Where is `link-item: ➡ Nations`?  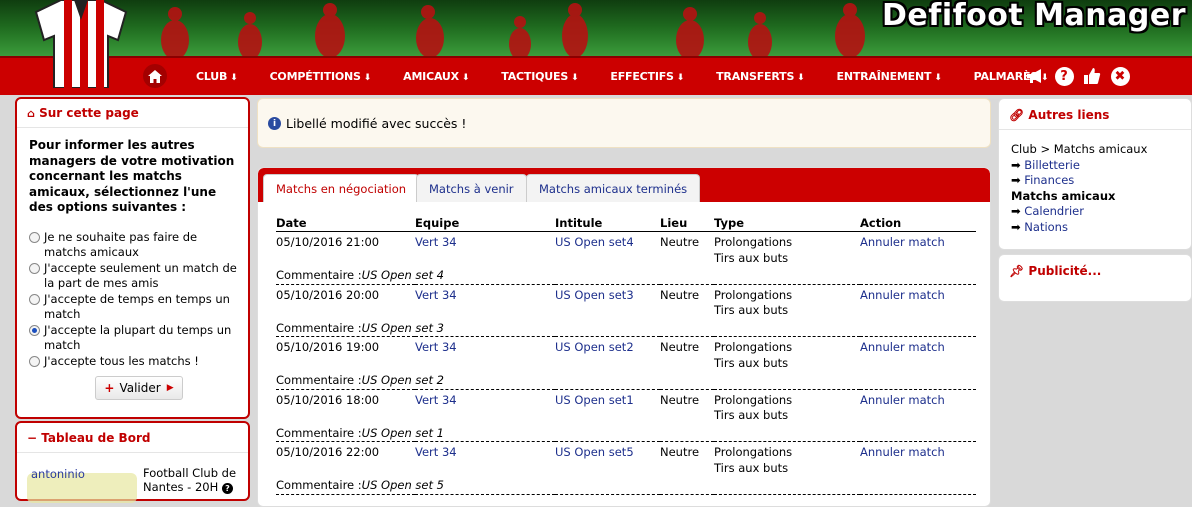 link-item: ➡ Nations is located at coordinates (1095, 228).